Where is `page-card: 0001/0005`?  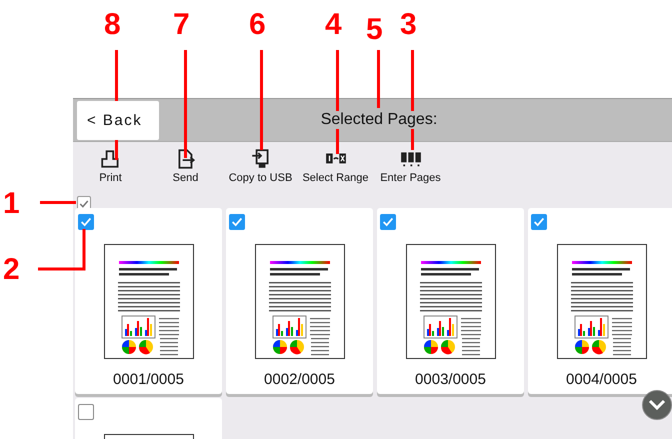 page-card: 0001/0005 is located at coordinates (148, 301).